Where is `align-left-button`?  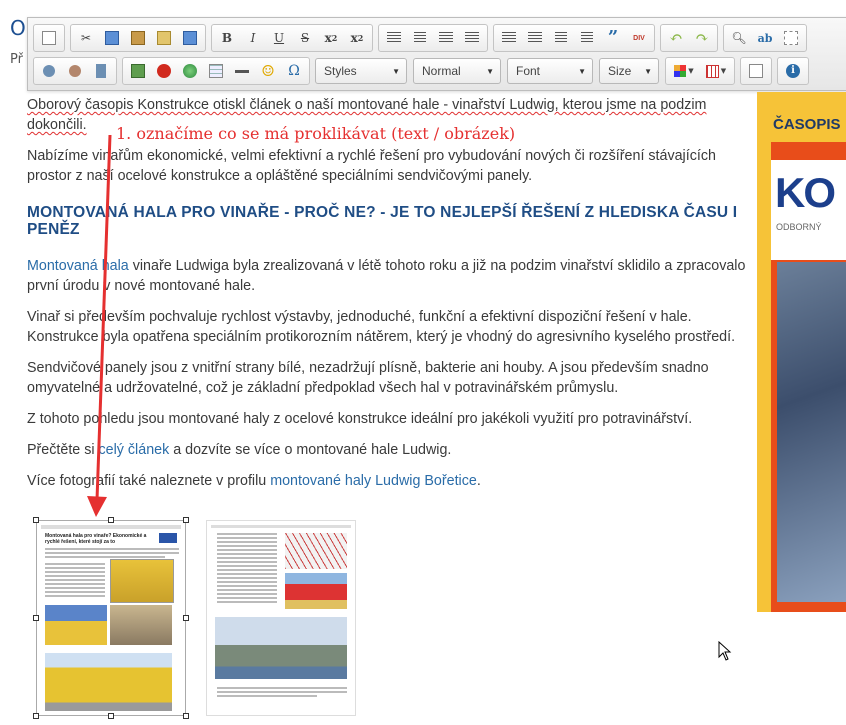
align-left-button is located at coordinates (394, 38).